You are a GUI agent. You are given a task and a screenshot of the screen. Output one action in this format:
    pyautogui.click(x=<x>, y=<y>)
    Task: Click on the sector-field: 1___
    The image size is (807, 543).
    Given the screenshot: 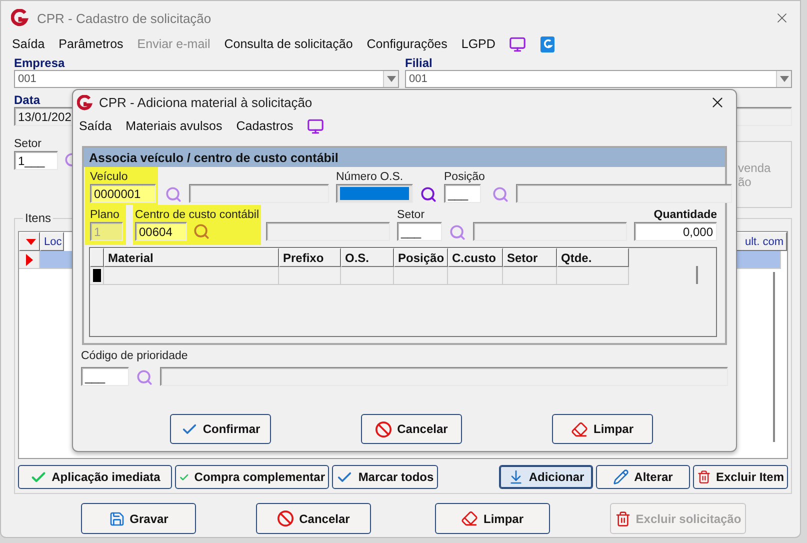 What is the action you would take?
    pyautogui.click(x=36, y=160)
    